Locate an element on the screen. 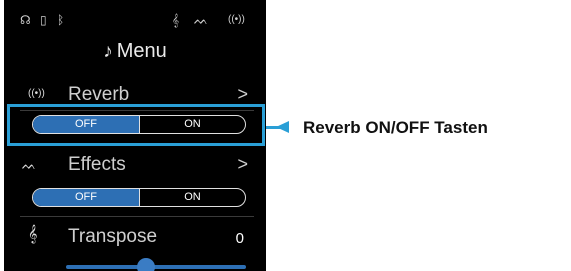  transpose-slider-track is located at coordinates (156, 267).